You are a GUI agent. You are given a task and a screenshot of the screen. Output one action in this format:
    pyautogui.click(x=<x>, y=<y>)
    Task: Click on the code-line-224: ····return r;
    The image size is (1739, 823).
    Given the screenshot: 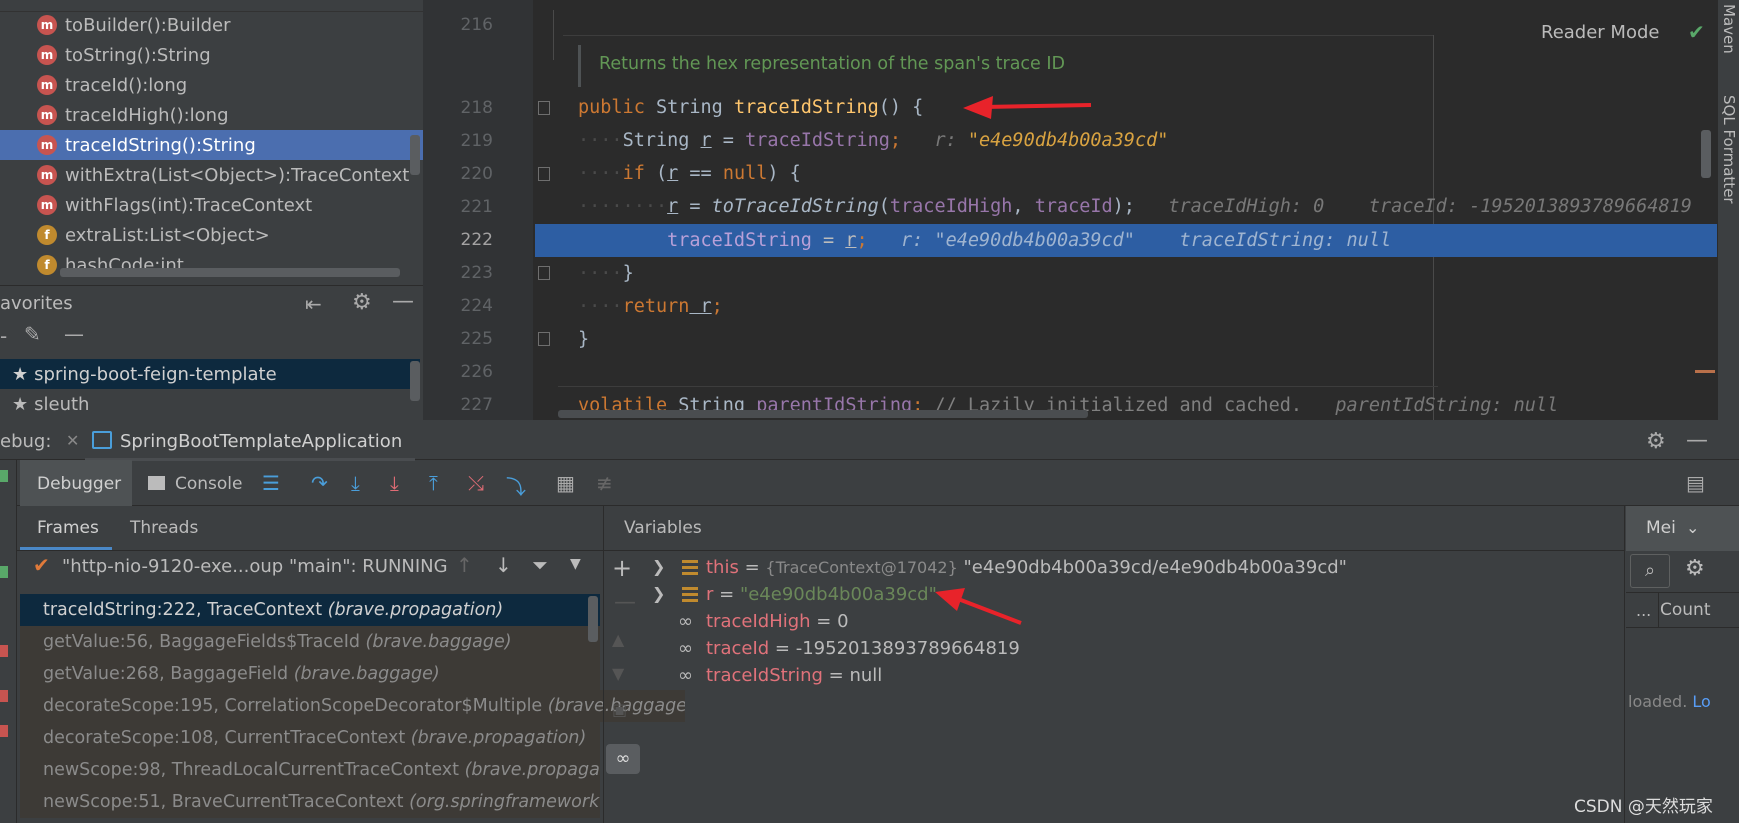 What is the action you would take?
    pyautogui.click(x=650, y=306)
    